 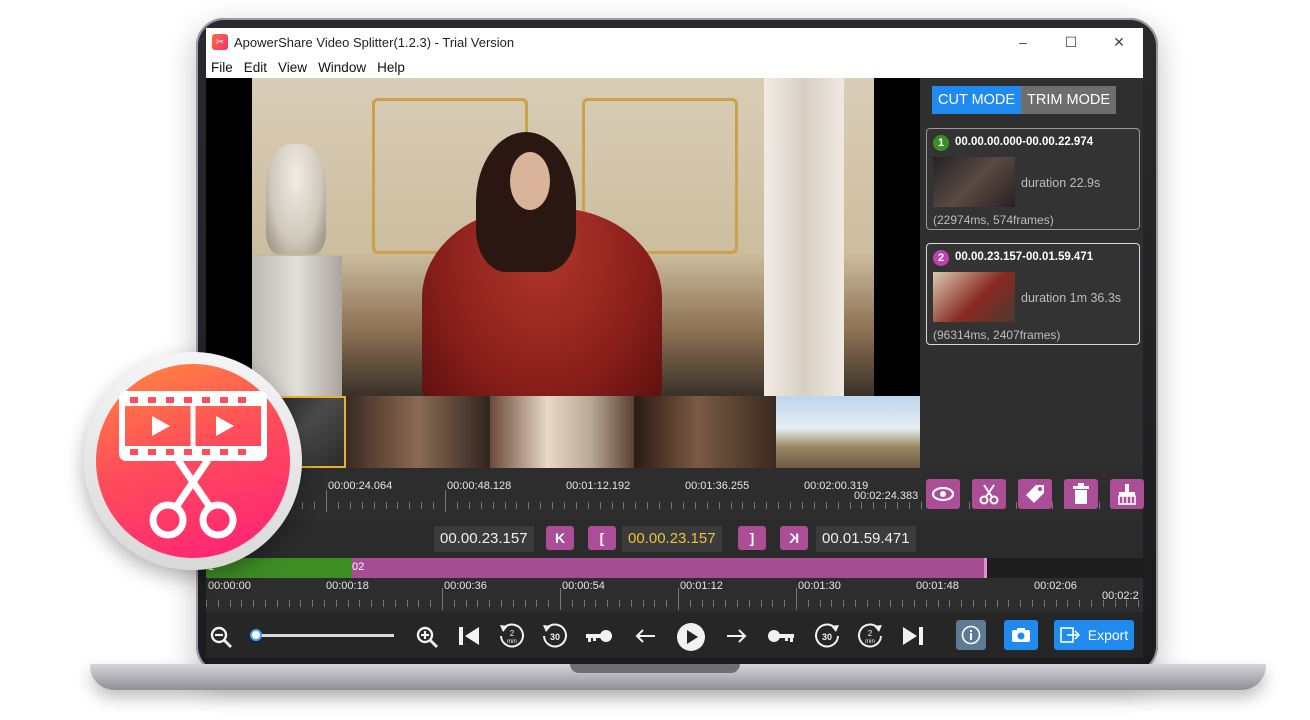 I want to click on menu-view: View, so click(x=293, y=67).